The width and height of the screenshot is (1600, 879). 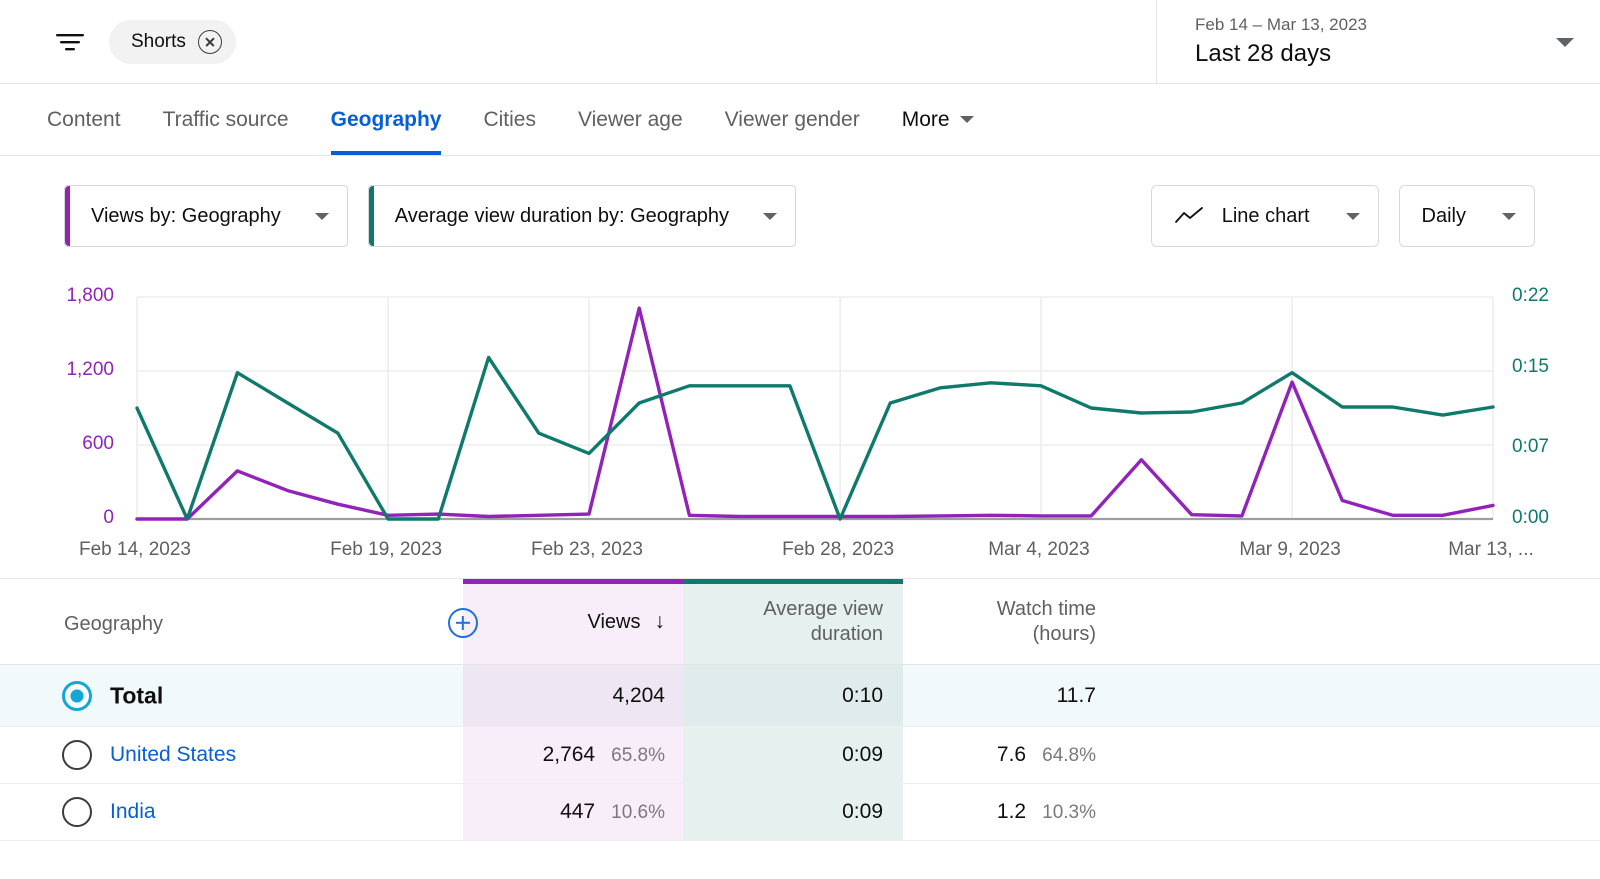 I want to click on row-avd-value: 0:10, so click(x=862, y=695).